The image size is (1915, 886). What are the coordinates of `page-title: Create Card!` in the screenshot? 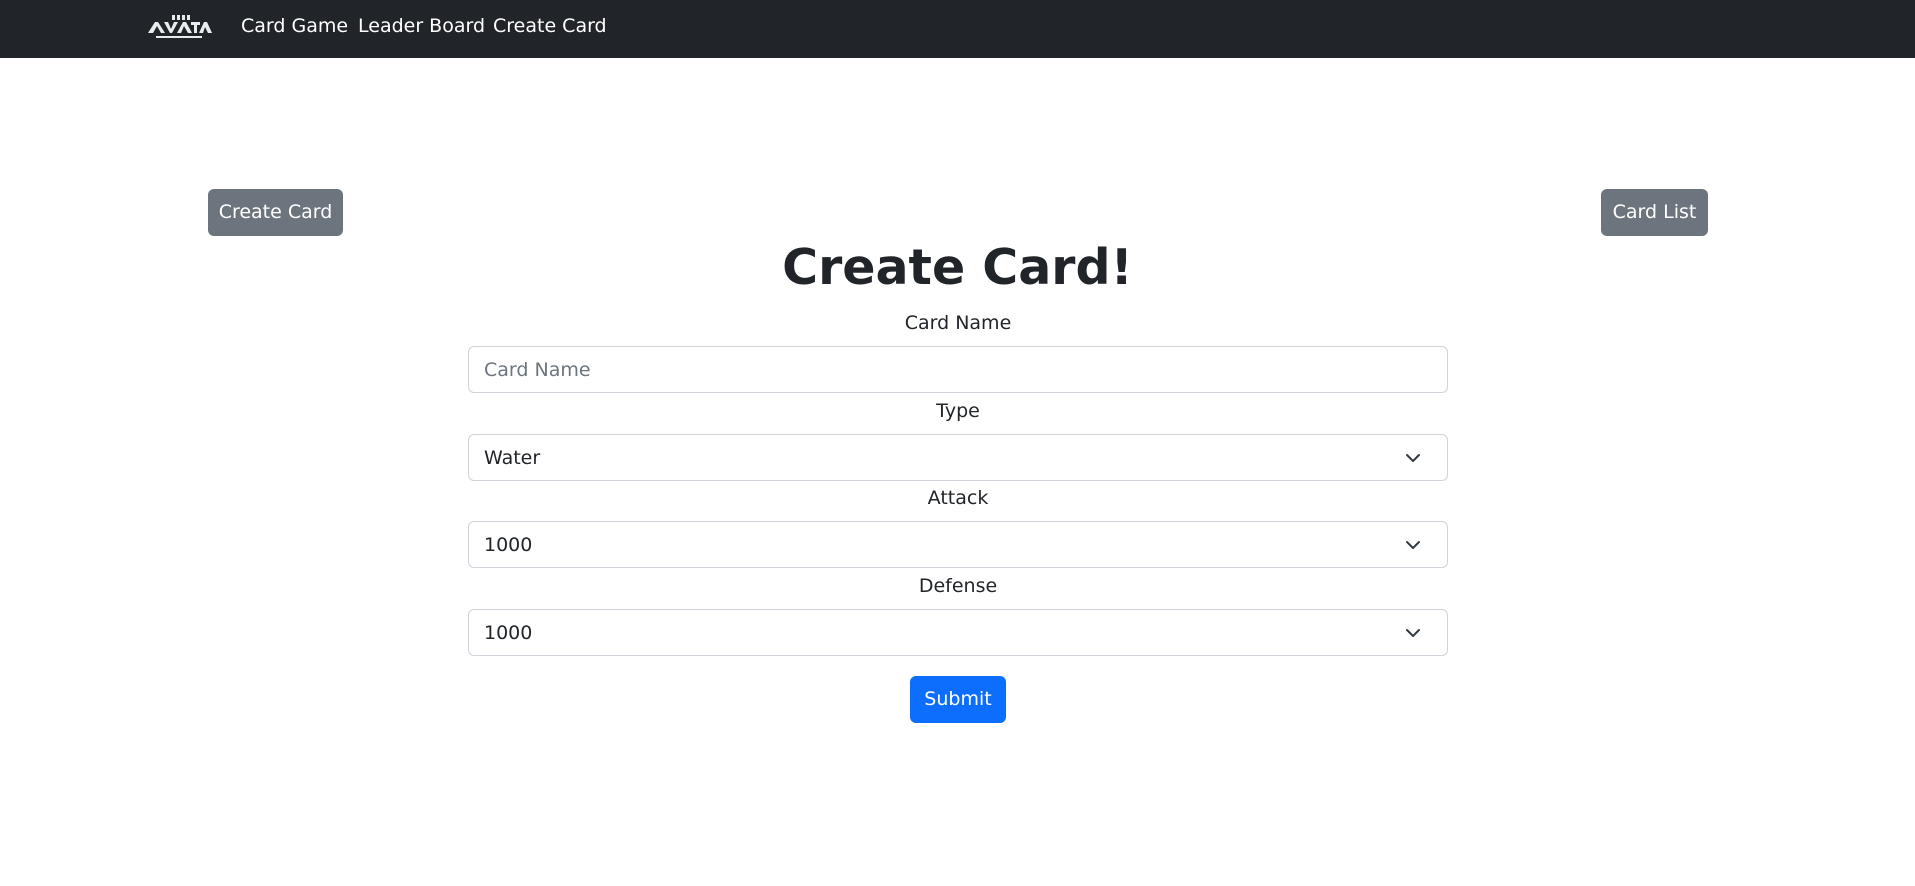 It's located at (957, 267).